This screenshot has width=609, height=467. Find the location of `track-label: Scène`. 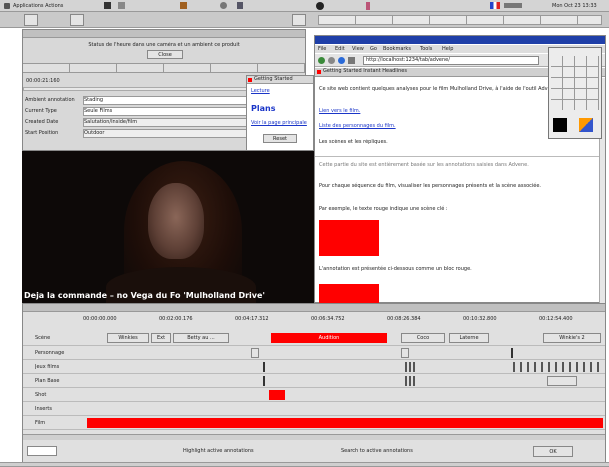

track-label: Scène is located at coordinates (43, 338).